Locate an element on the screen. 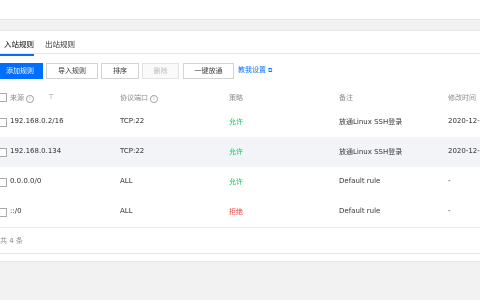 This screenshot has height=300, width=480. filter-icon: ⊤ is located at coordinates (51, 97).